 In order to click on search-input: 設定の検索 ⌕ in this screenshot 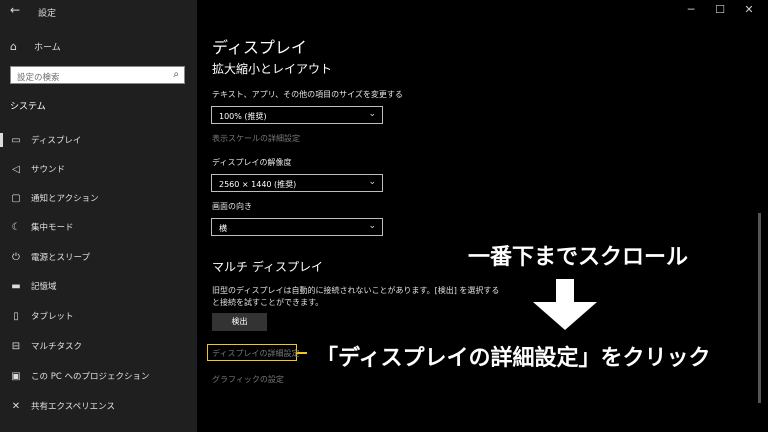, I will do `click(97, 75)`.